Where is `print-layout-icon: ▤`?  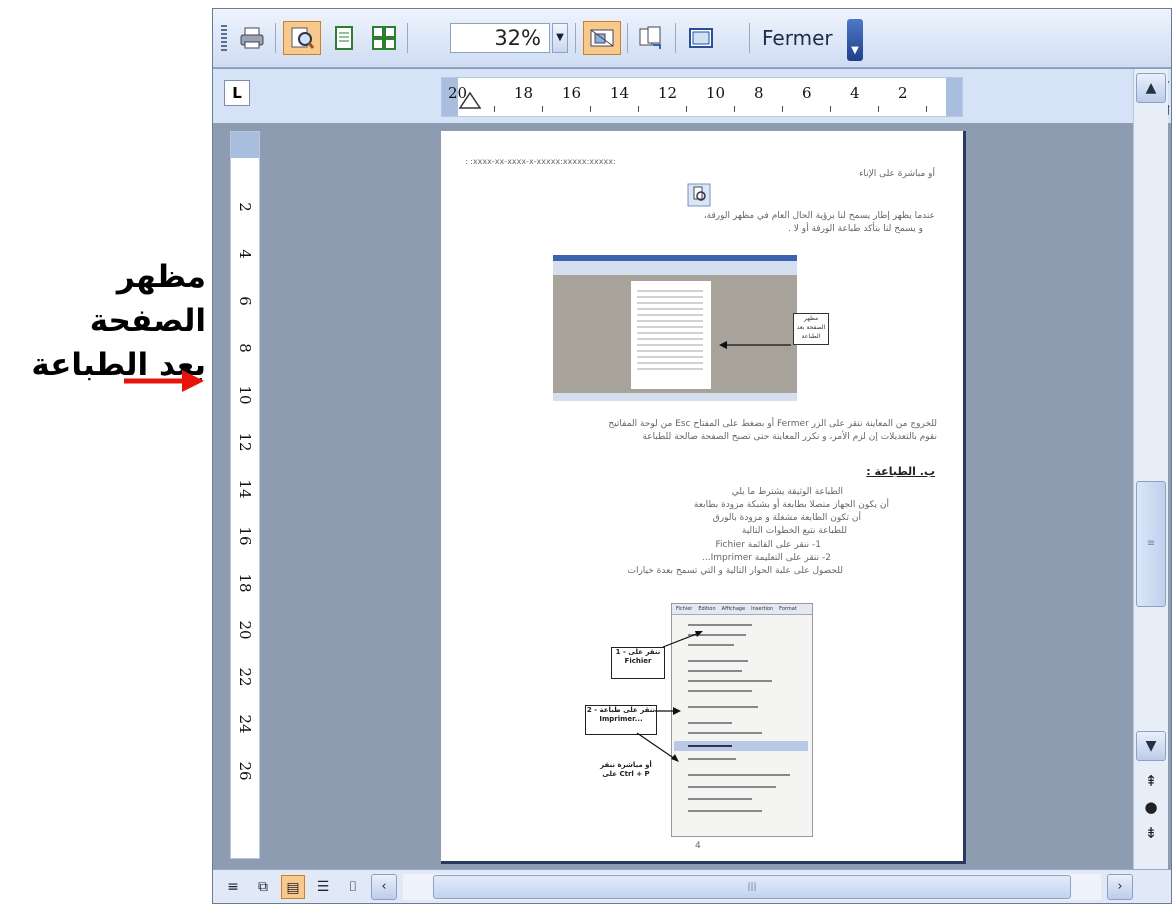 print-layout-icon: ▤ is located at coordinates (293, 888).